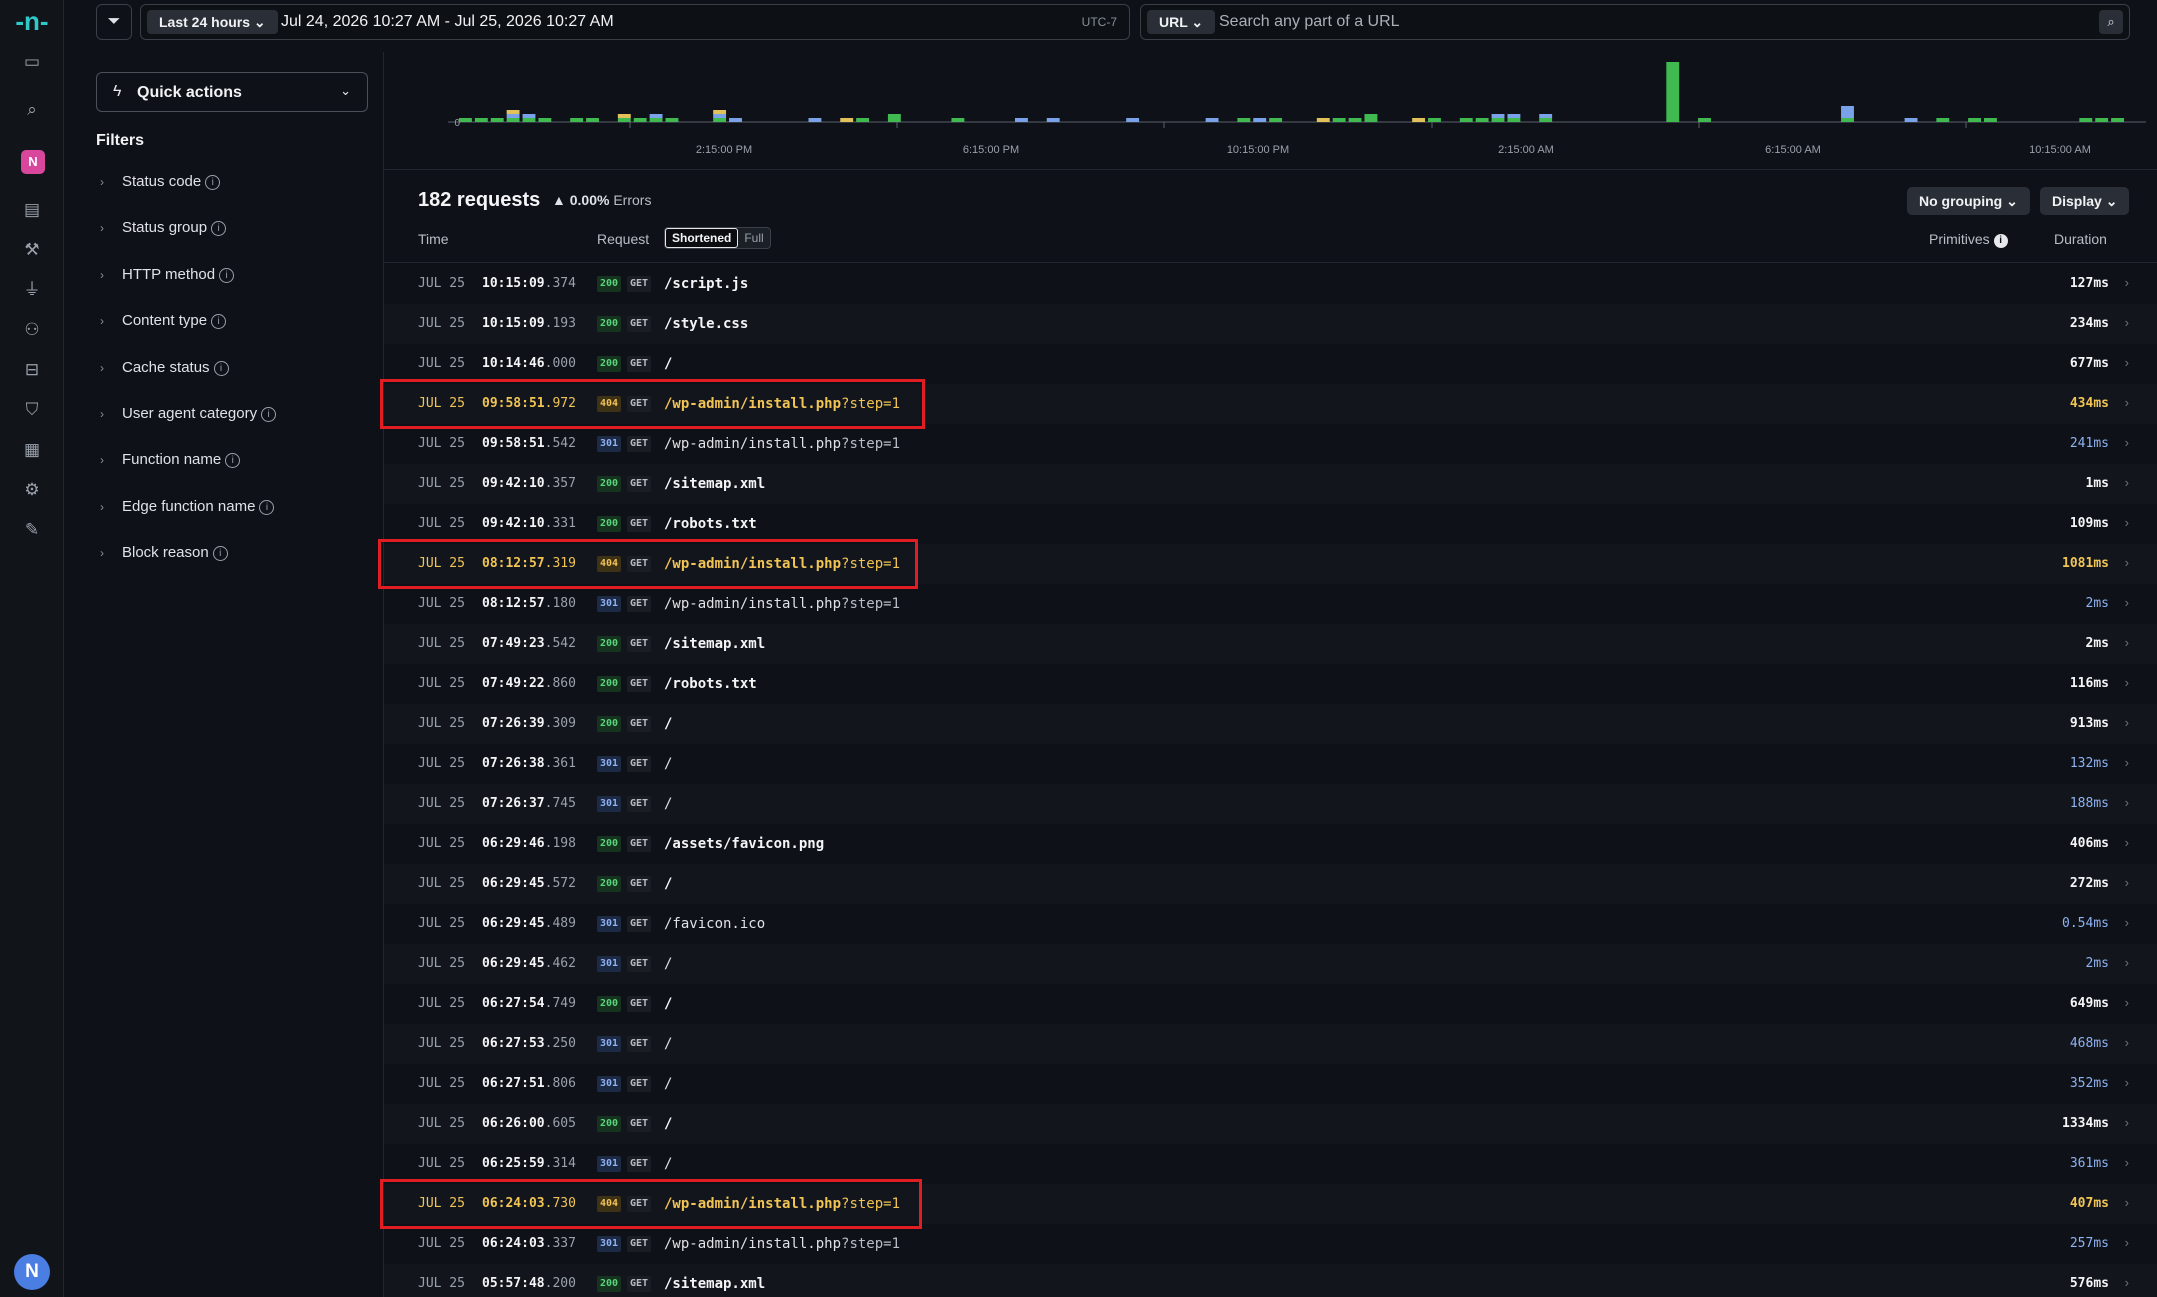  I want to click on table-row: JUL 25 07:26:38.361 301 GET / 132ms ›, so click(1270, 764).